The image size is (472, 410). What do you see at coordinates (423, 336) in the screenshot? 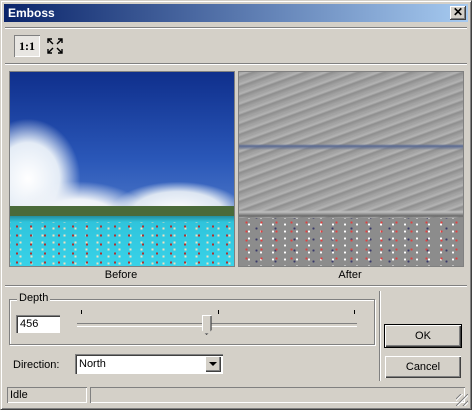
I see `ok-button: OK` at bounding box center [423, 336].